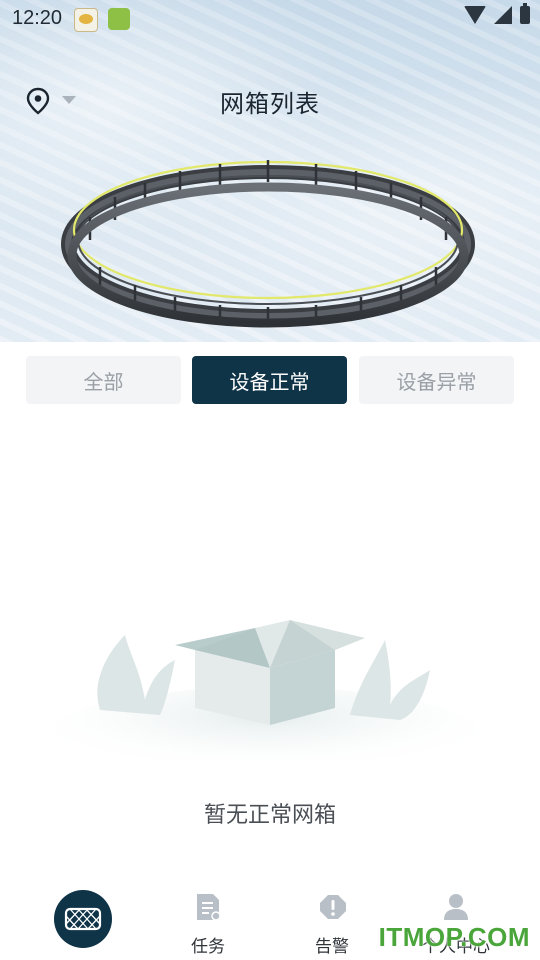  Describe the element at coordinates (454, 937) in the screenshot. I see `watermark-text: ITMOP.COM` at that location.